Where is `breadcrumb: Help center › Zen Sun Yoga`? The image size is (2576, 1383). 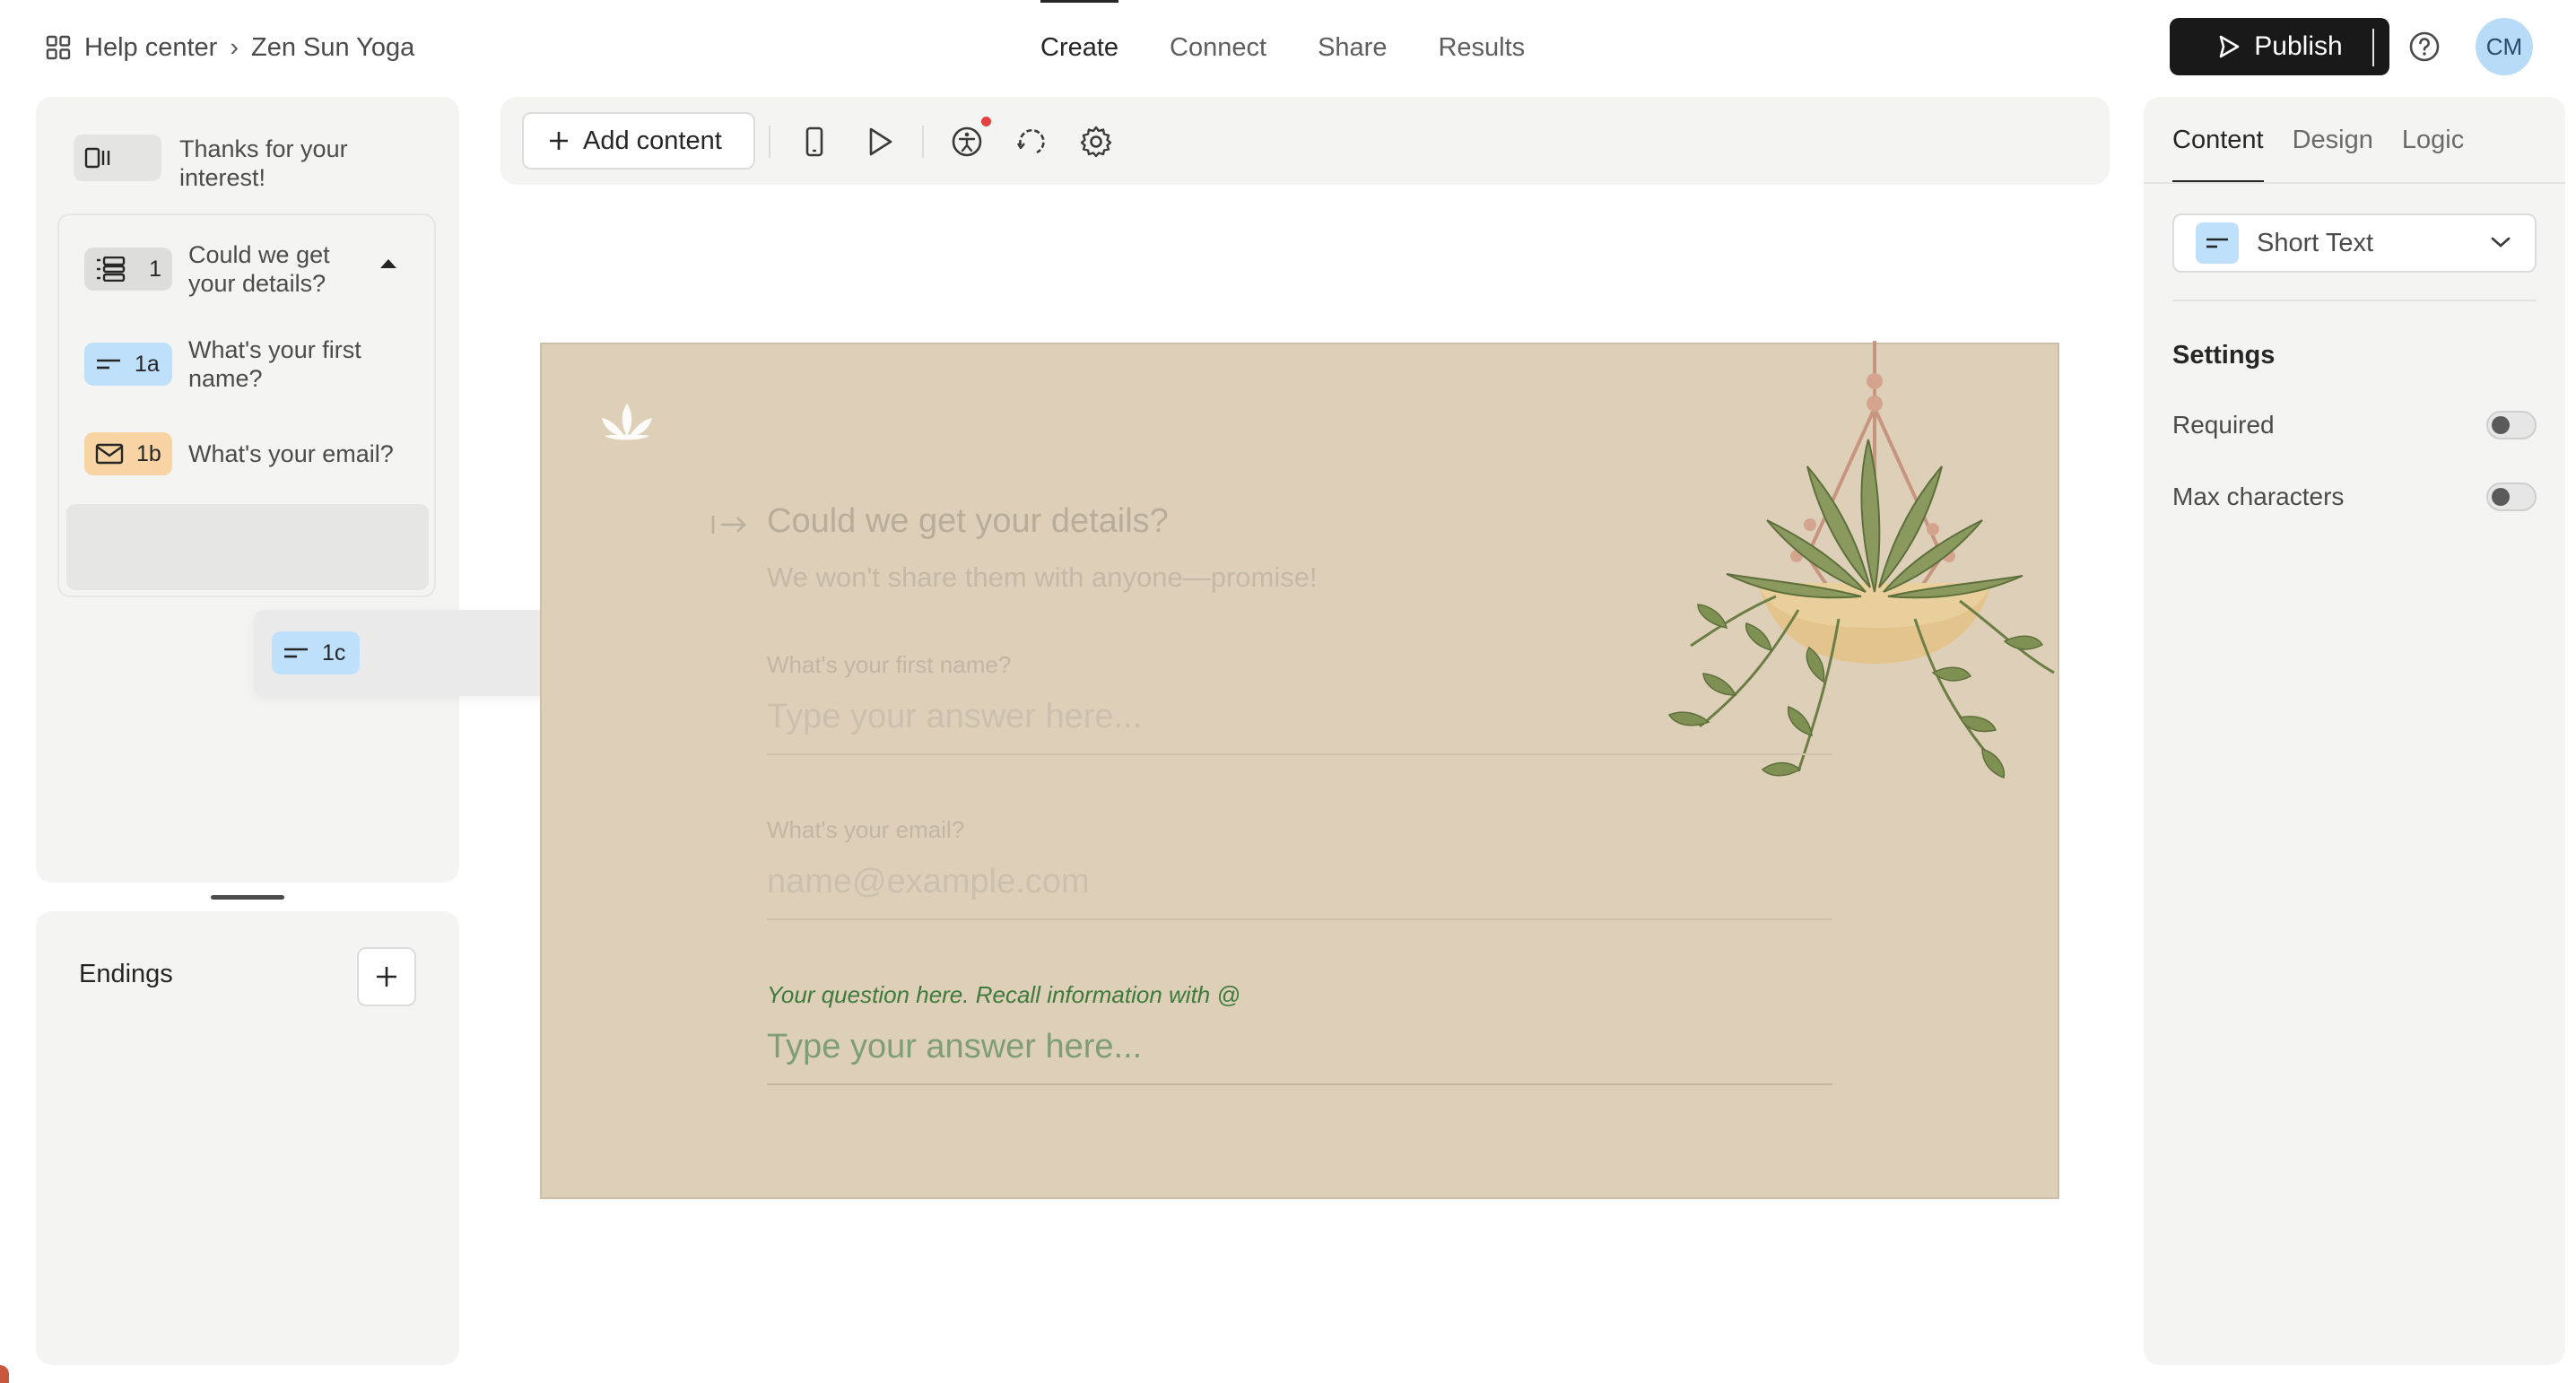
breadcrumb: Help center › Zen Sun Yoga is located at coordinates (229, 47).